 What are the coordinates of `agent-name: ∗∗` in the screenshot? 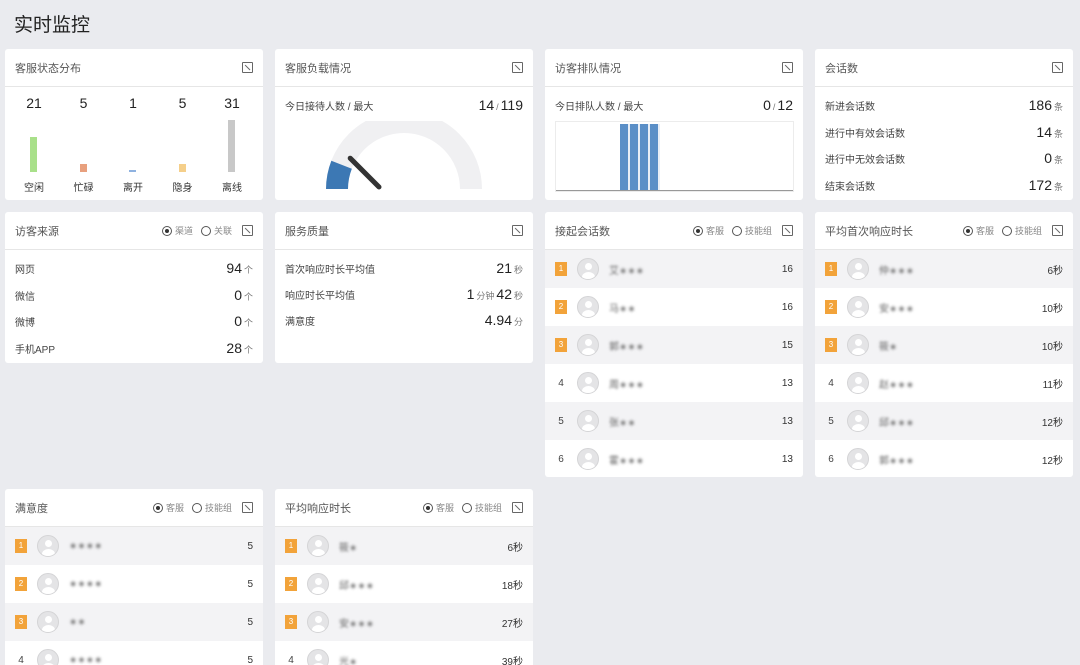 It's located at (77, 622).